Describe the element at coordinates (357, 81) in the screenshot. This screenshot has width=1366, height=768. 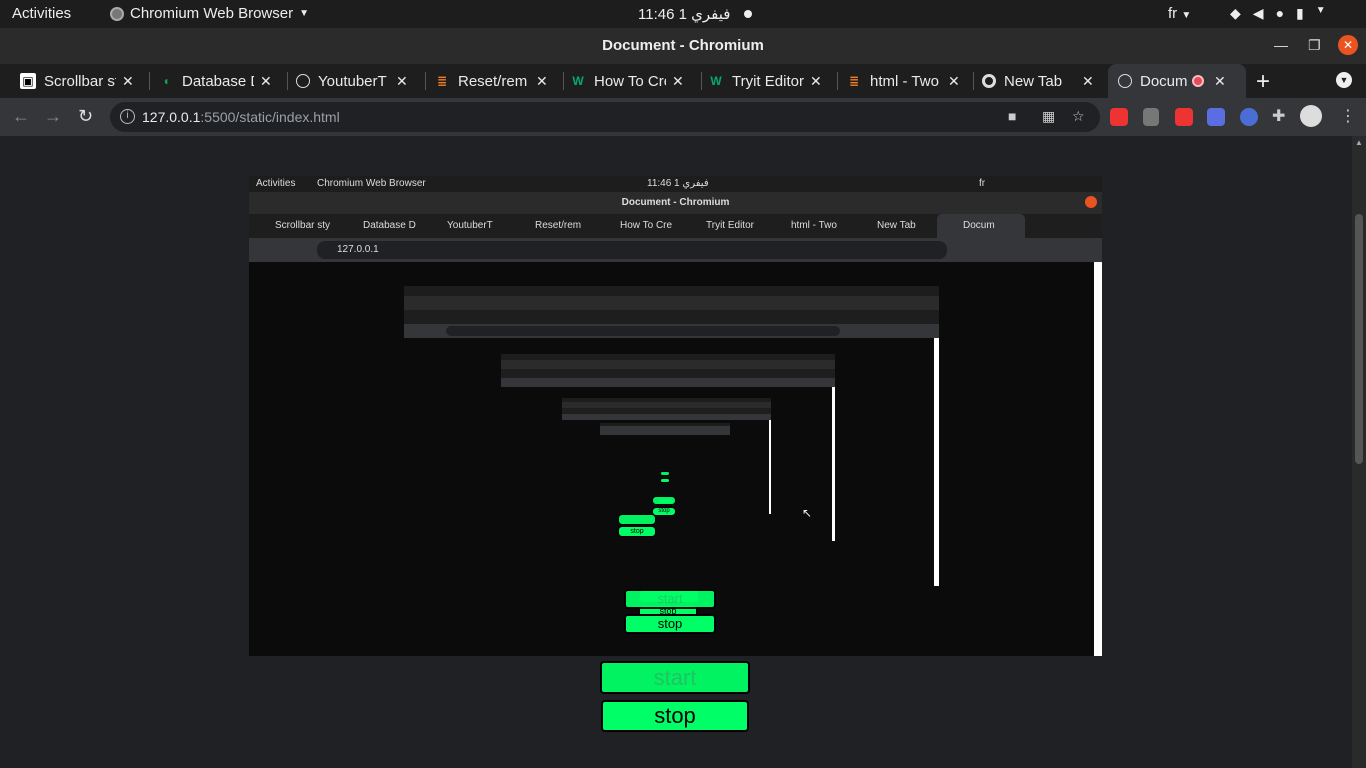
I see `tab-youtuber: YoutuberT ✕` at that location.